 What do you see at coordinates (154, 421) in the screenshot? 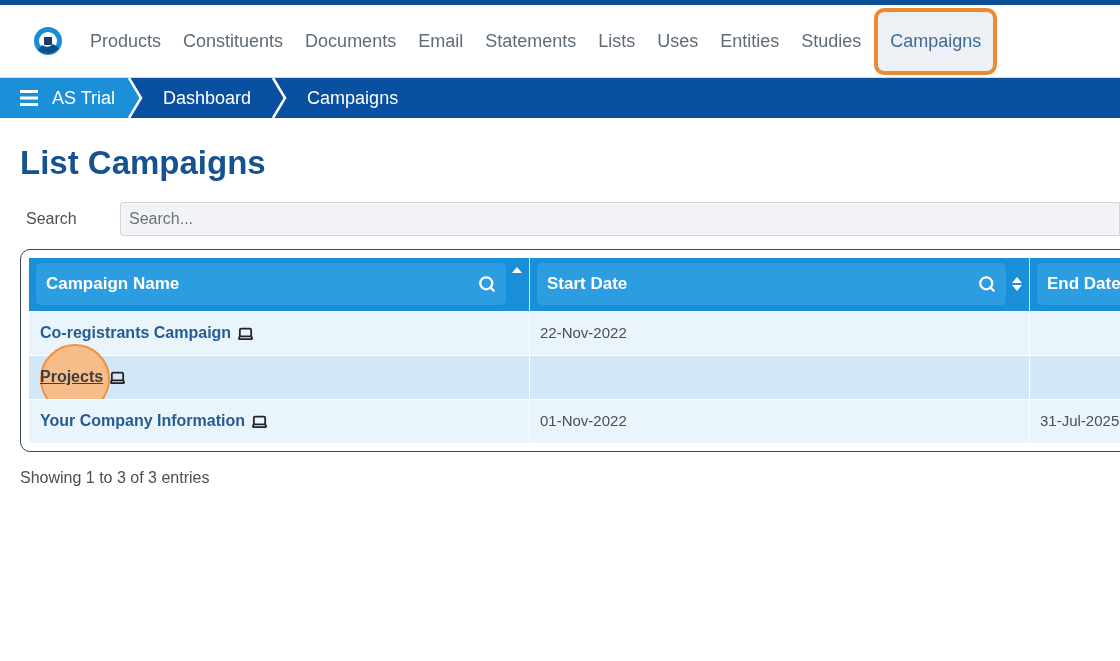
I see `campaign-link: Your Company Information` at bounding box center [154, 421].